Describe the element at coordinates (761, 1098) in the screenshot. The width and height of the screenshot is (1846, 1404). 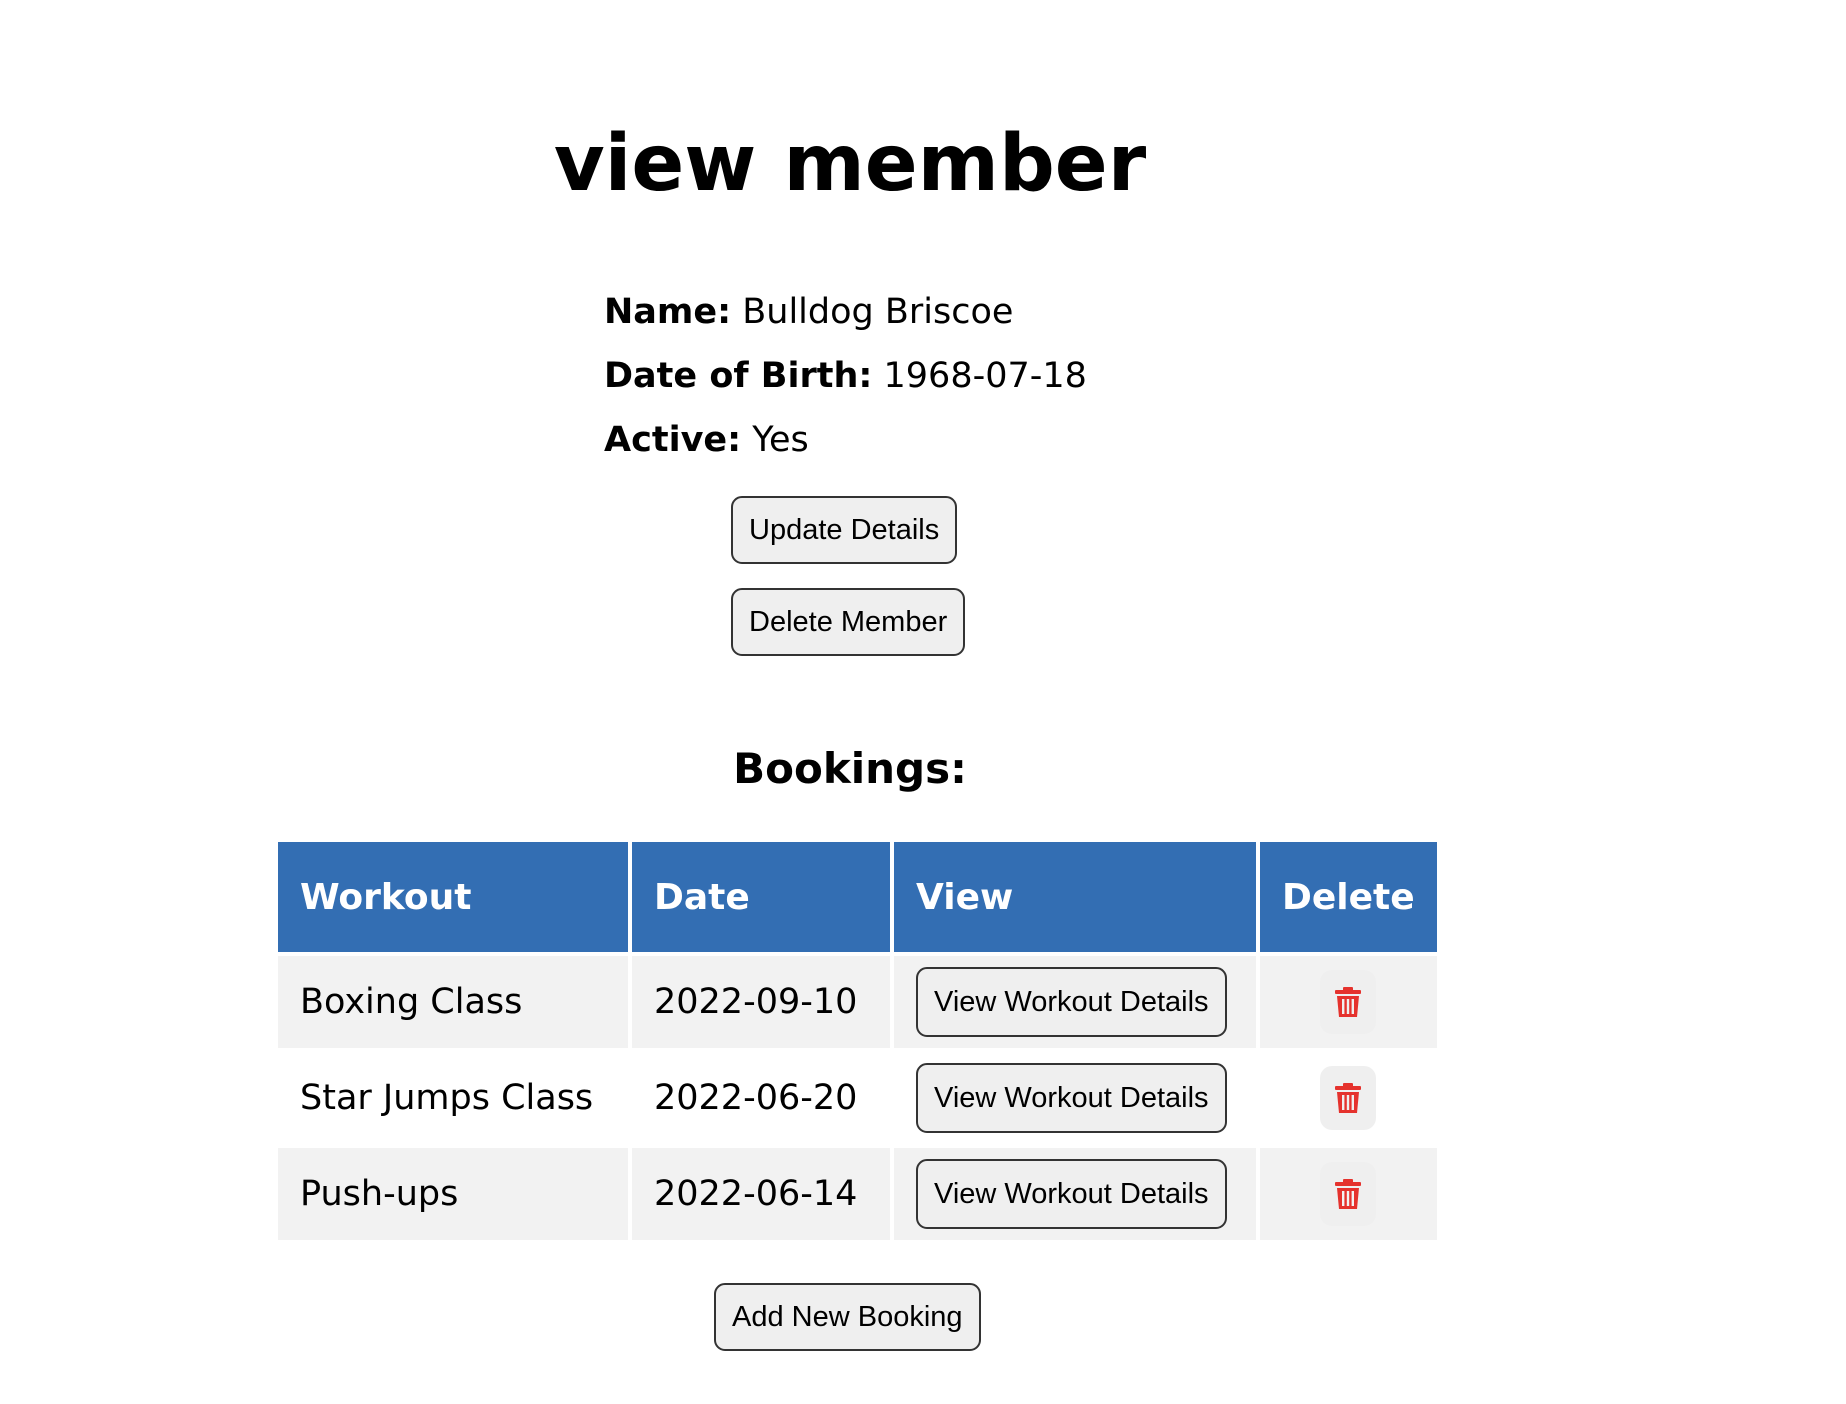
I see `booking-date: 2022-06-20` at that location.